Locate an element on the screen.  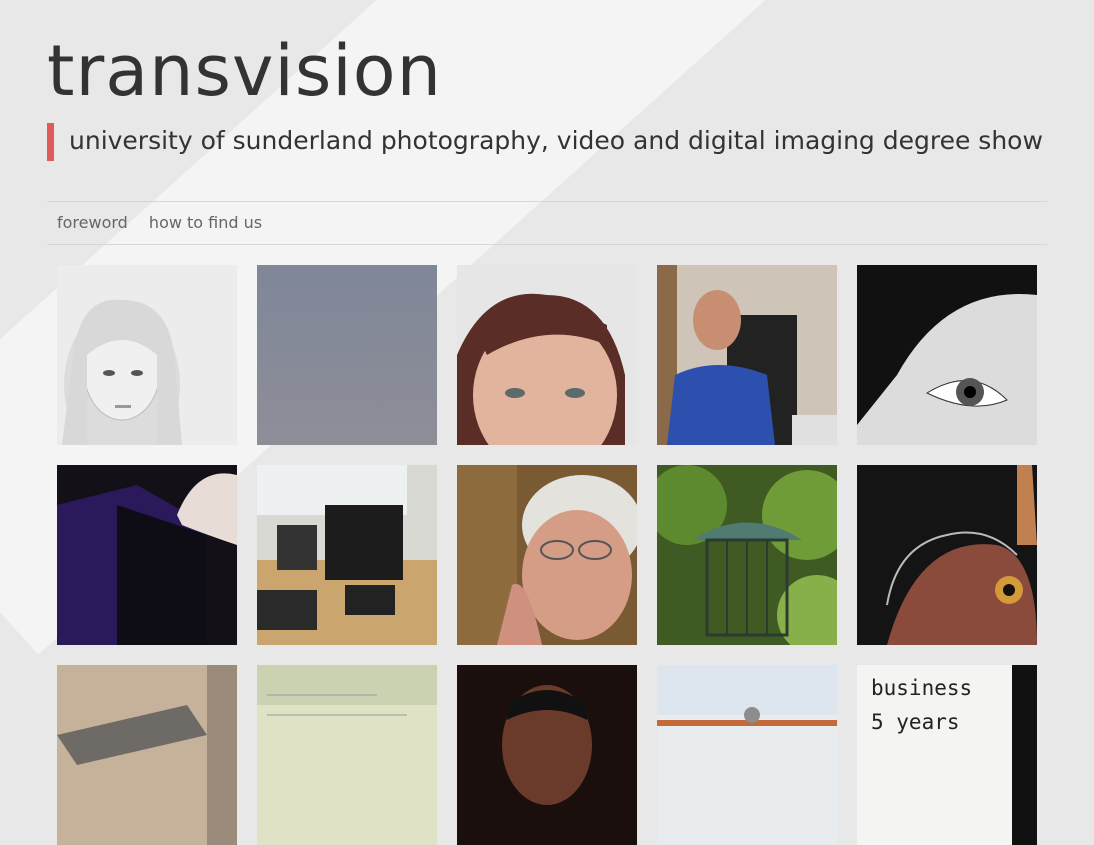
thumbnail-handwritten-sign: business 5 years is located at coordinates (947, 755).